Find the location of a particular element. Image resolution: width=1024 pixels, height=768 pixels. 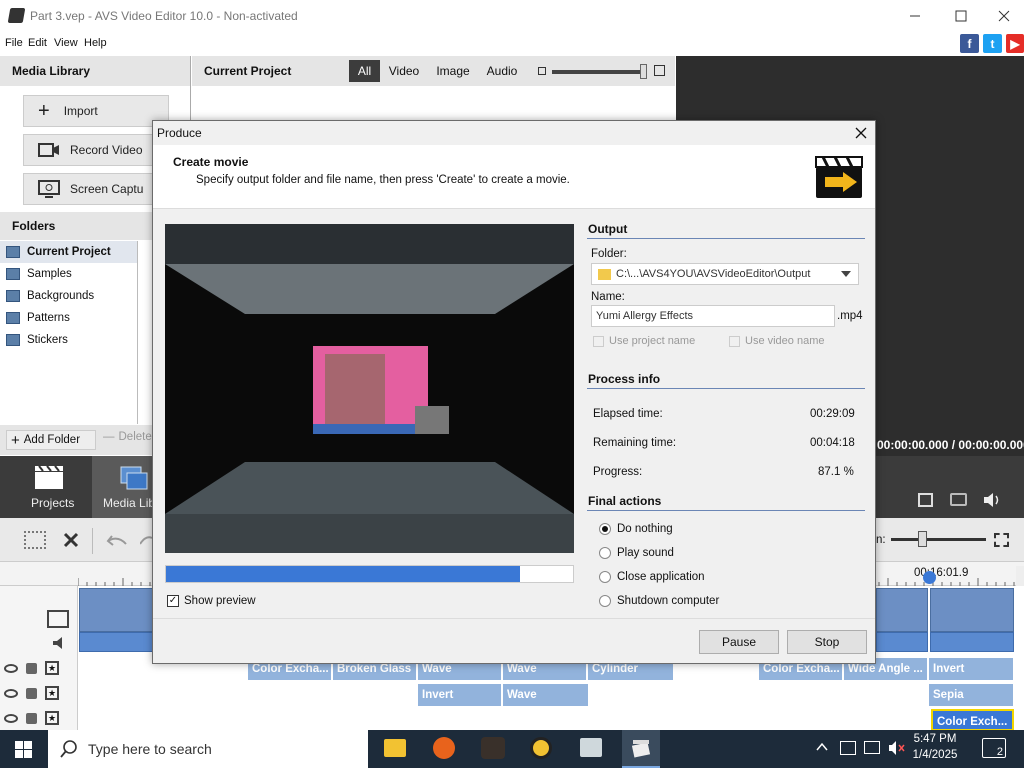

minimize-button is located at coordinates (915, 16).